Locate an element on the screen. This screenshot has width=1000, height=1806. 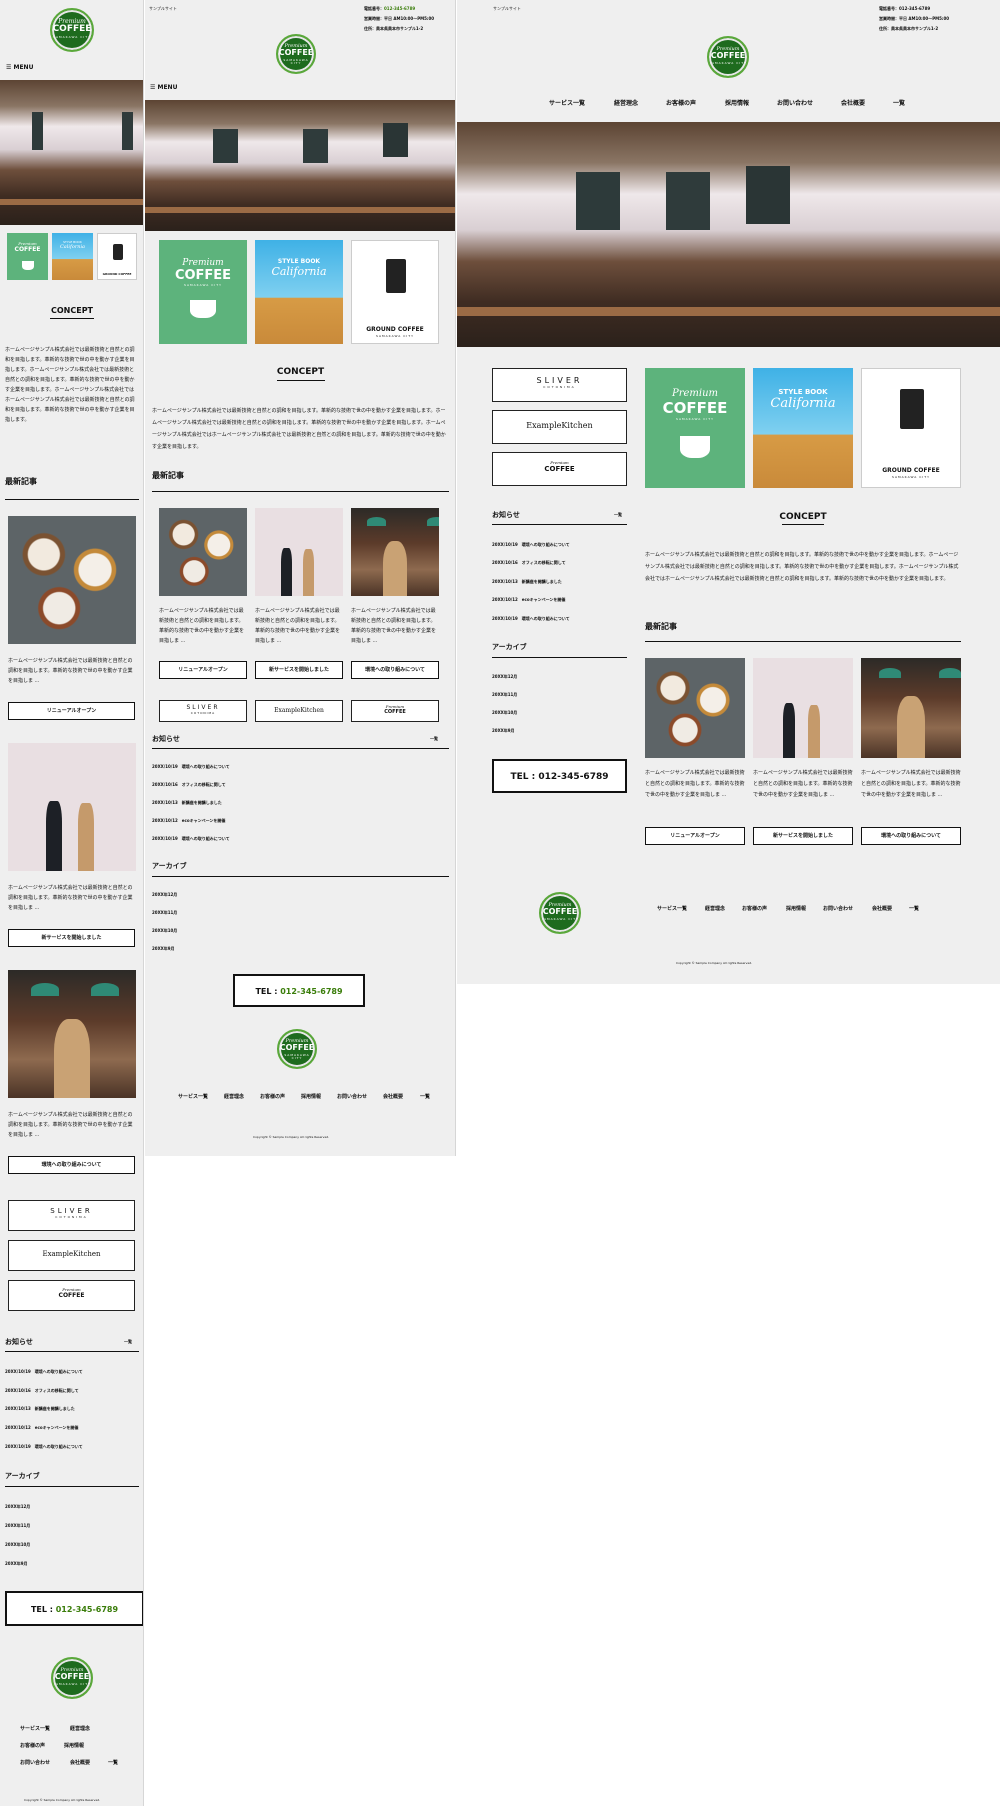
nav-services: サービス一覧 is located at coordinates (567, 102).